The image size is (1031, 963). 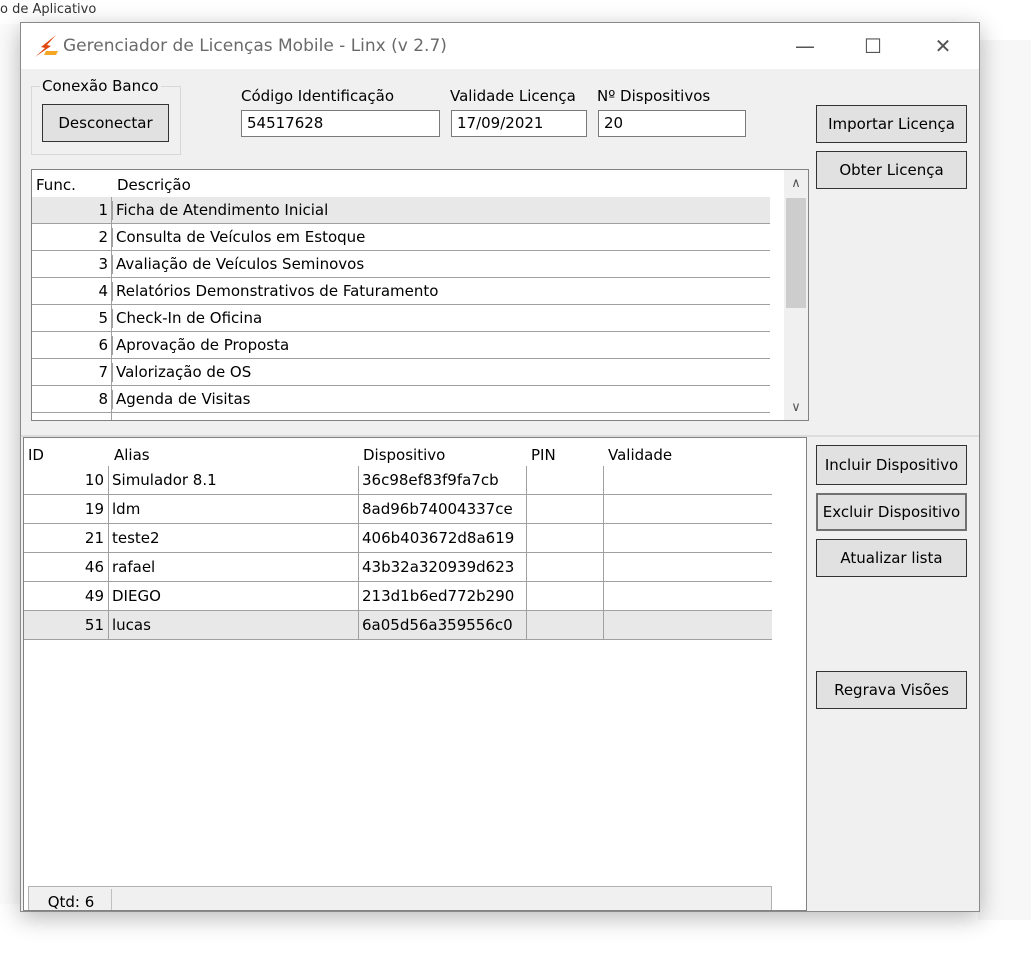 I want to click on function-desc: Avaliação de Veículos Seminovos, so click(x=238, y=264).